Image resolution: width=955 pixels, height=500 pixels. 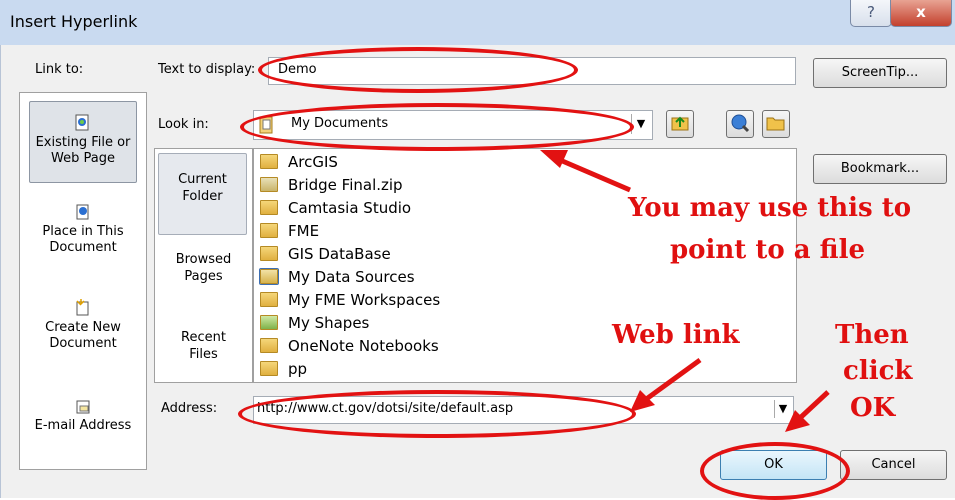 I want to click on annotation-point-file-2: point to a file, so click(x=767, y=250).